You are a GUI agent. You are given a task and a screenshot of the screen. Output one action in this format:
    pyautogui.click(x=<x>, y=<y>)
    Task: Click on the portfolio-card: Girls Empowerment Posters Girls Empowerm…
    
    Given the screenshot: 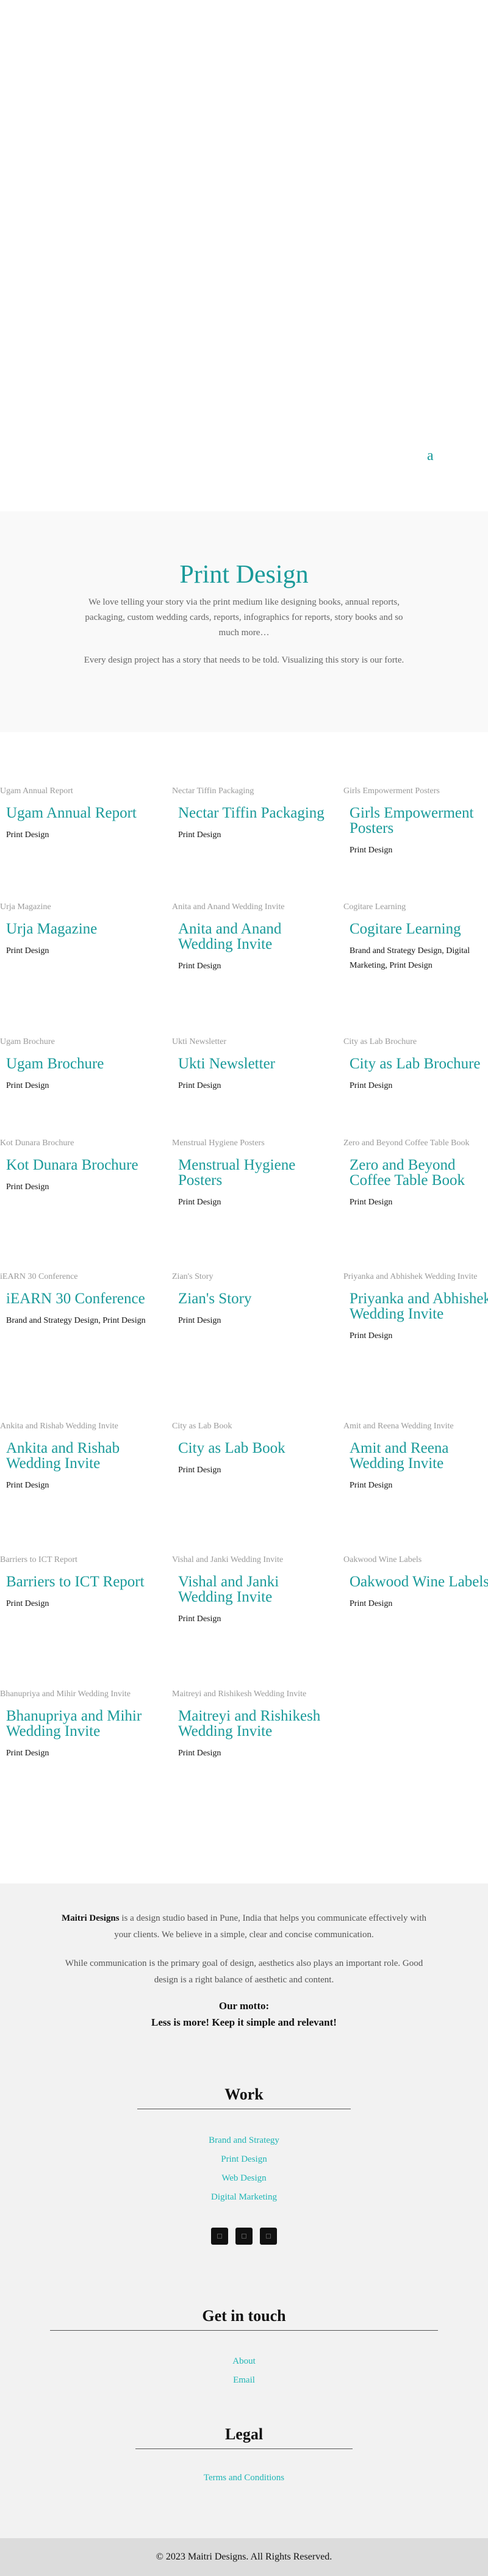 What is the action you would take?
    pyautogui.click(x=416, y=821)
    